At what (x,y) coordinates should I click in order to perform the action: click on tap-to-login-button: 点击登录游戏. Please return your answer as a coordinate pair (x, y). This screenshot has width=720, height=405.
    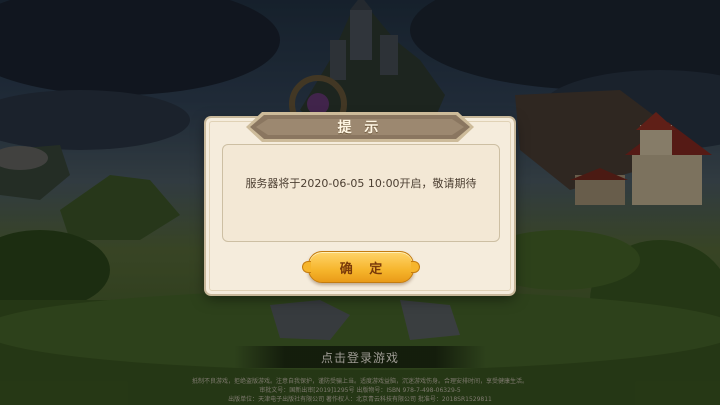
    Looking at the image, I should click on (360, 357).